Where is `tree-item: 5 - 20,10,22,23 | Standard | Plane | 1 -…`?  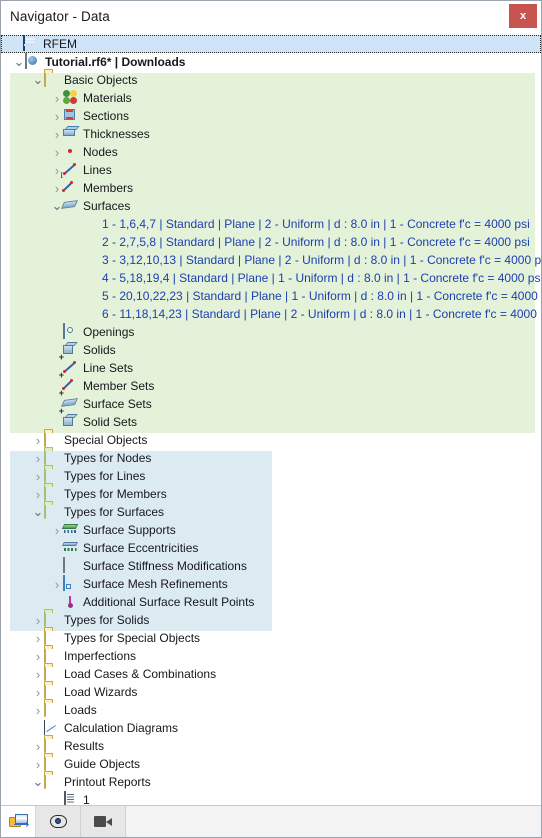 tree-item: 5 - 20,10,22,23 | Standard | Plane | 1 -… is located at coordinates (271, 296).